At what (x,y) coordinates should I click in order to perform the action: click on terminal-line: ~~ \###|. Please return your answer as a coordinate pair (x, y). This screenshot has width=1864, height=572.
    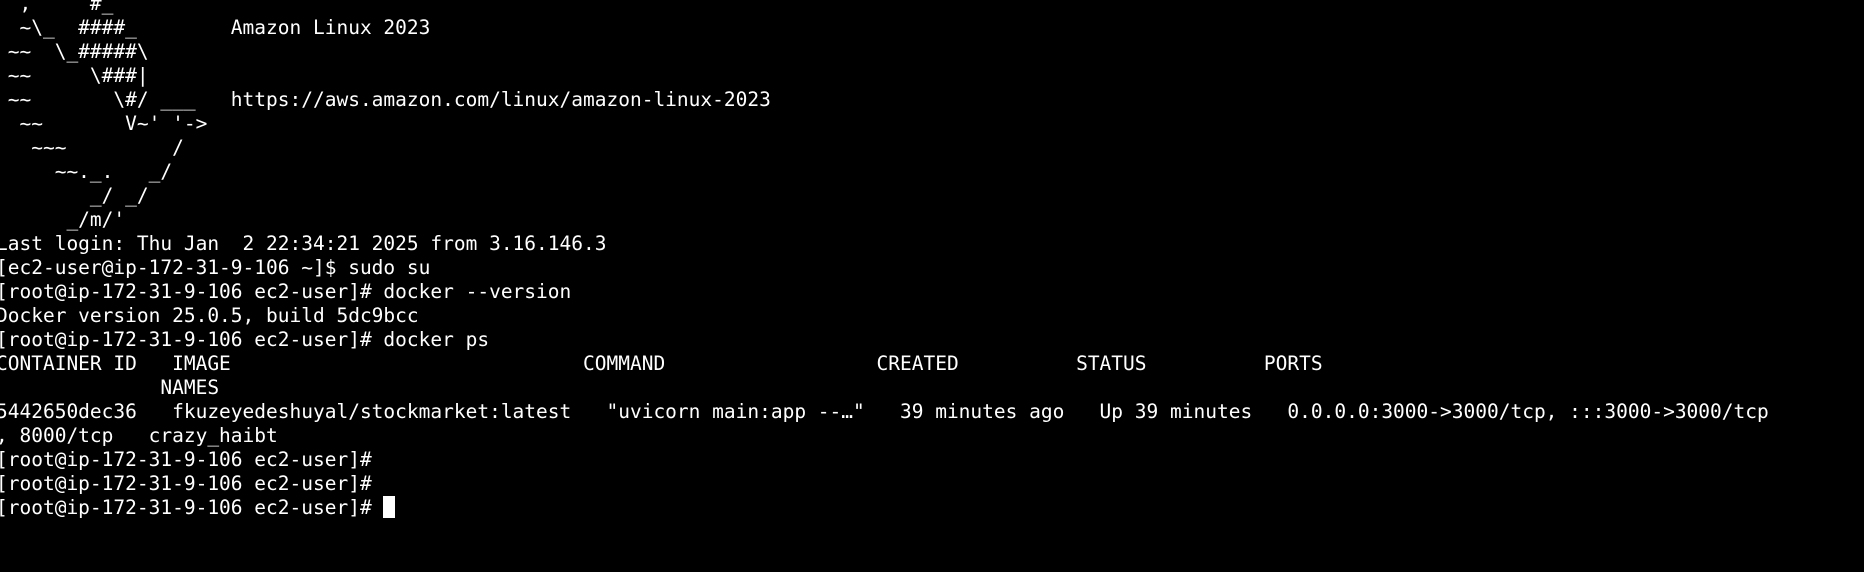
    Looking at the image, I should click on (74, 75).